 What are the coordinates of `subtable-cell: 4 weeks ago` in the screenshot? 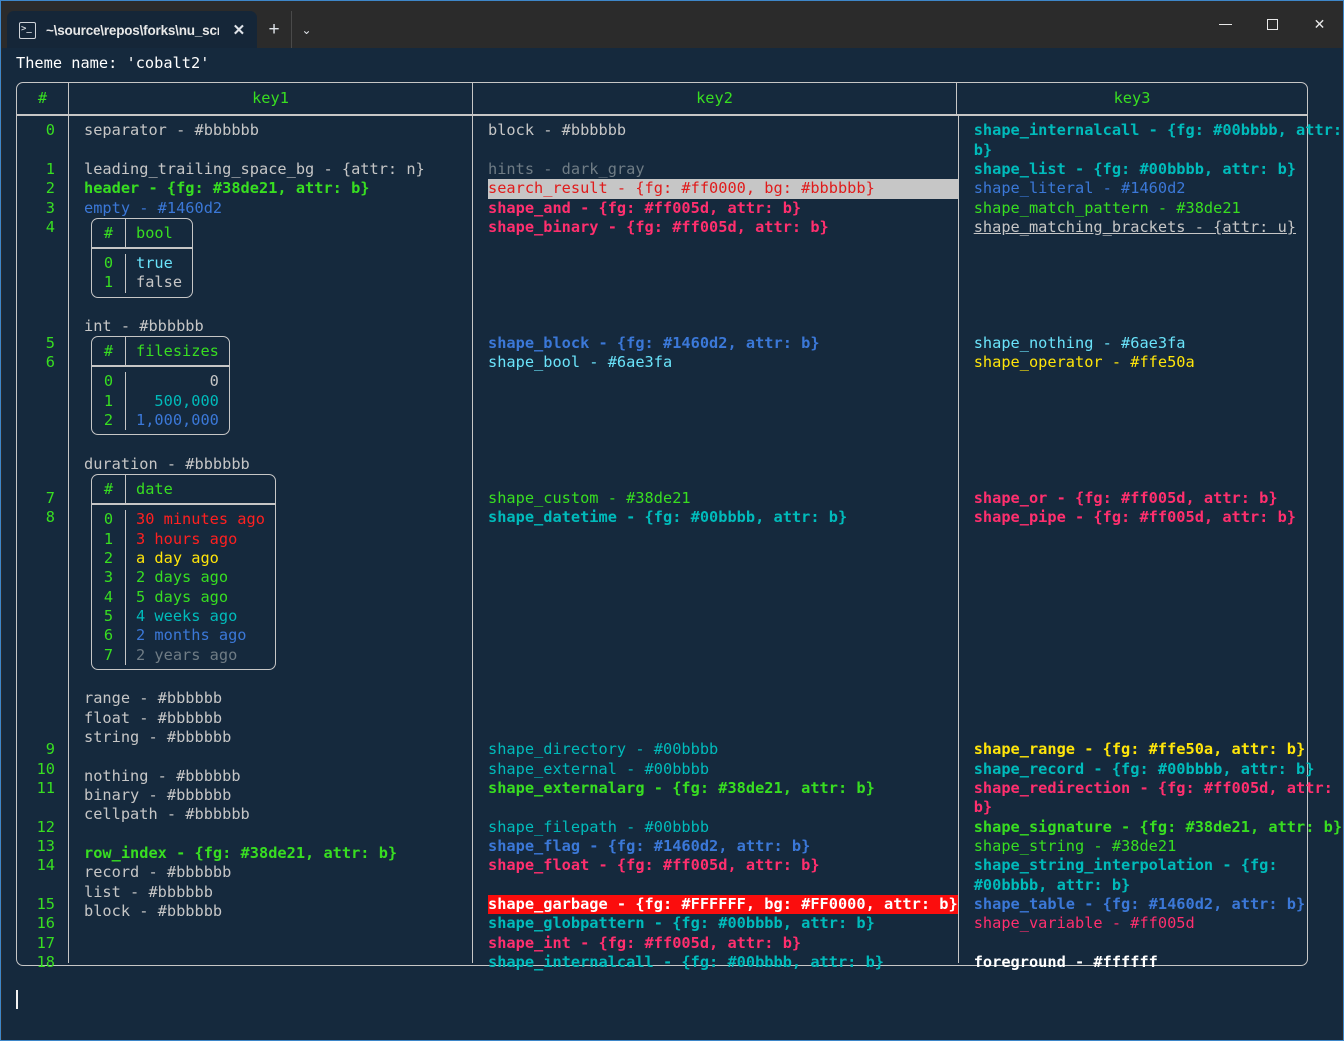 It's located at (187, 615).